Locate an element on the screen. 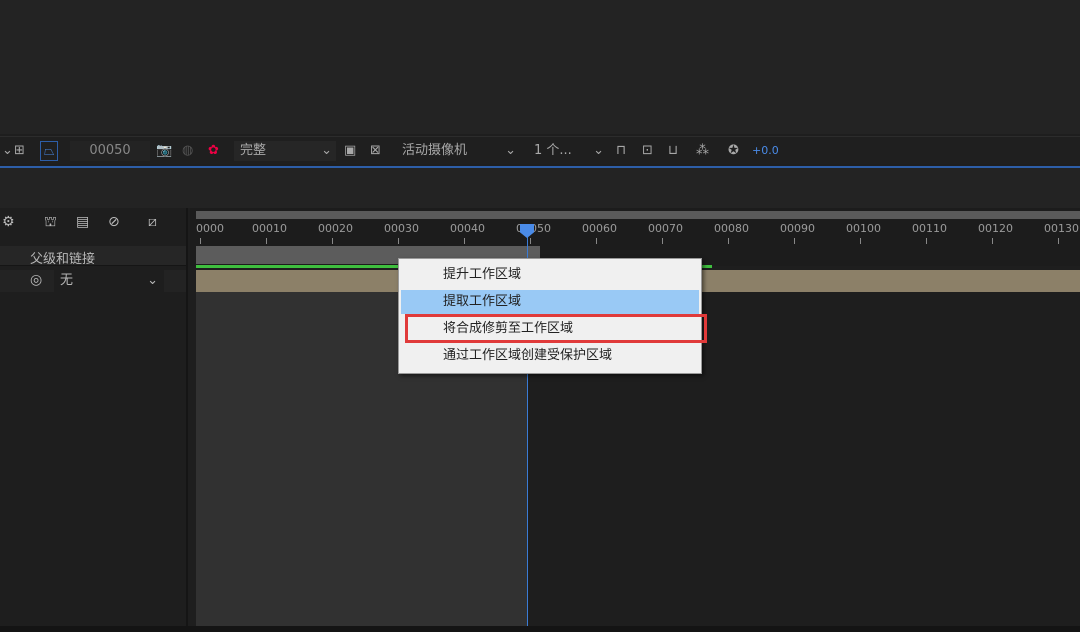  parent-value: 无 is located at coordinates (67, 280).